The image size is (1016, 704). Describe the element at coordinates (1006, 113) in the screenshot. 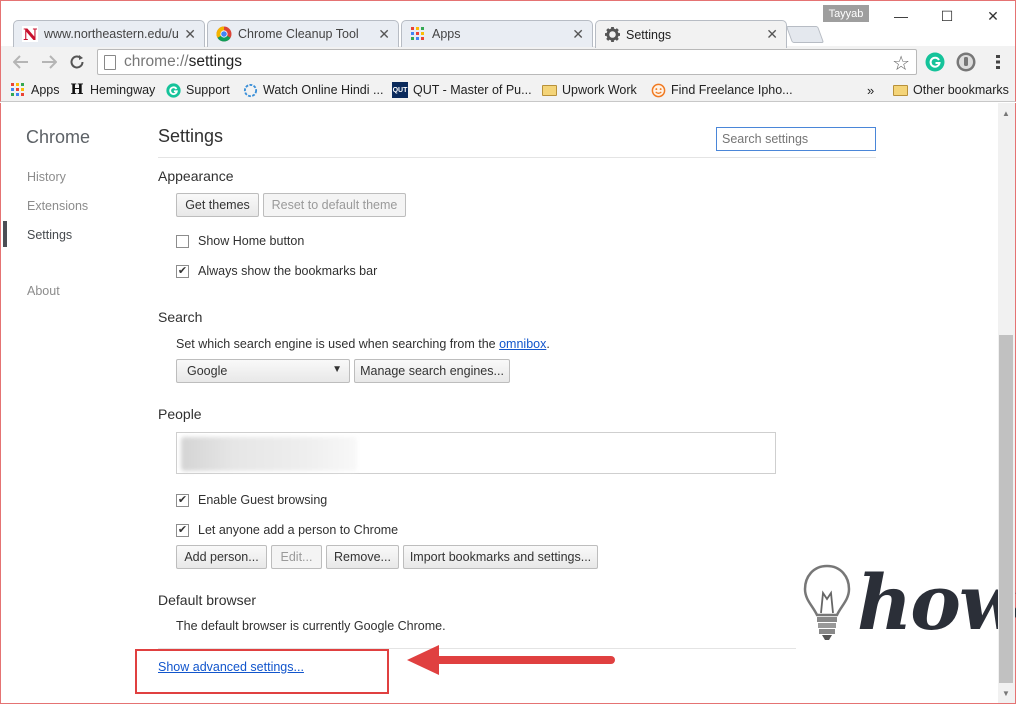

I see `scroll-up-arrow-icon: ▲` at that location.